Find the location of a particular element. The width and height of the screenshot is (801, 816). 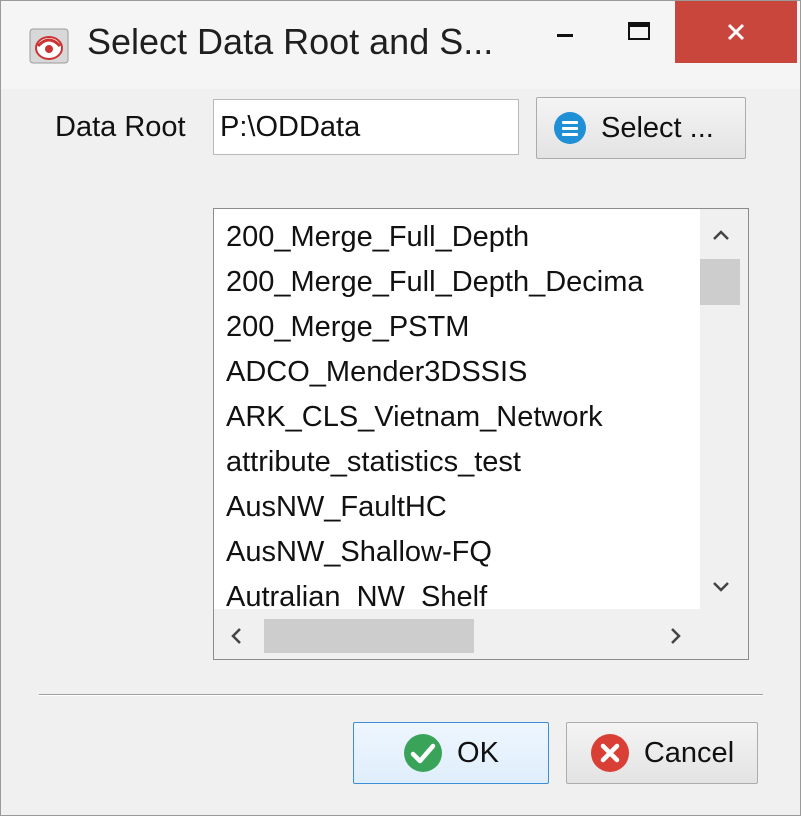

list-item: AusNW_Shallow-FQ is located at coordinates (359, 552).